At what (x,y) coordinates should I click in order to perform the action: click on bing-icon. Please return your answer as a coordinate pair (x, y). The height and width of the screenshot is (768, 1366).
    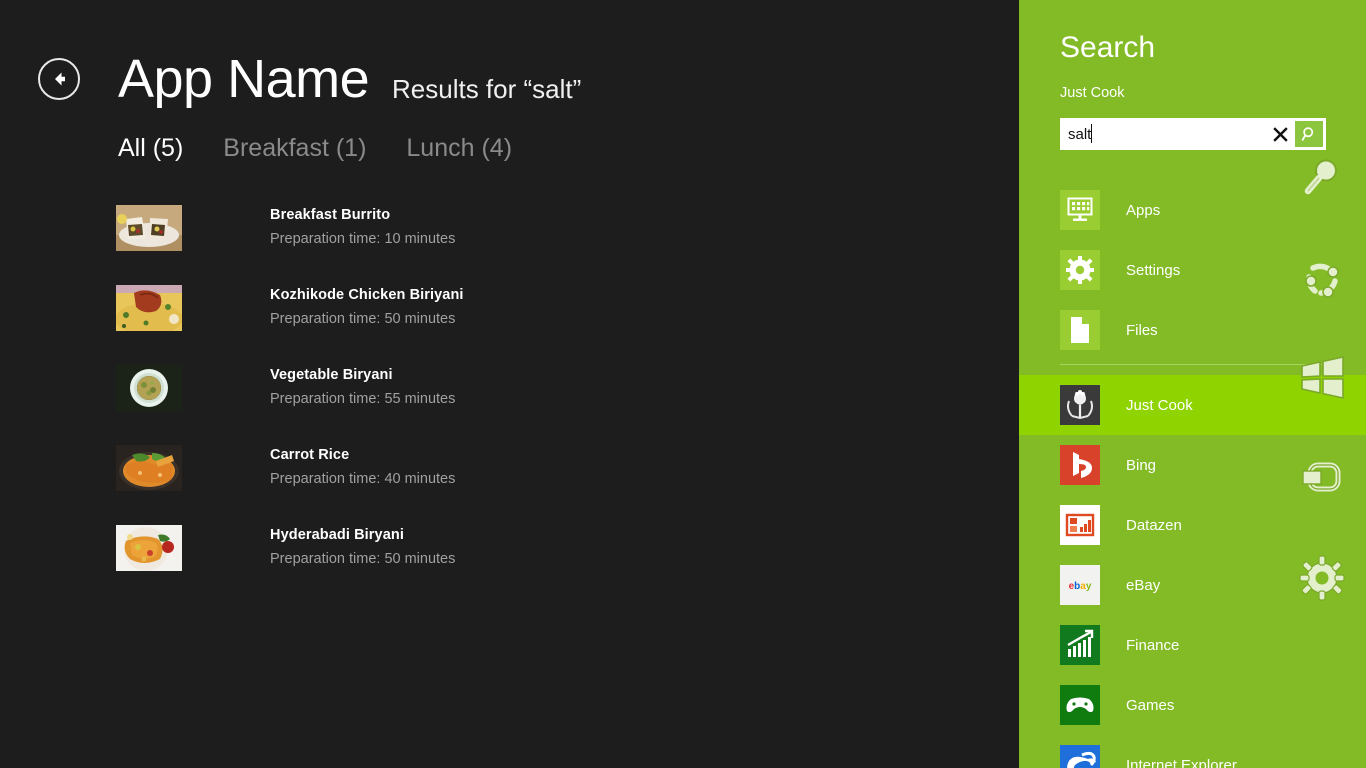
    Looking at the image, I should click on (1080, 465).